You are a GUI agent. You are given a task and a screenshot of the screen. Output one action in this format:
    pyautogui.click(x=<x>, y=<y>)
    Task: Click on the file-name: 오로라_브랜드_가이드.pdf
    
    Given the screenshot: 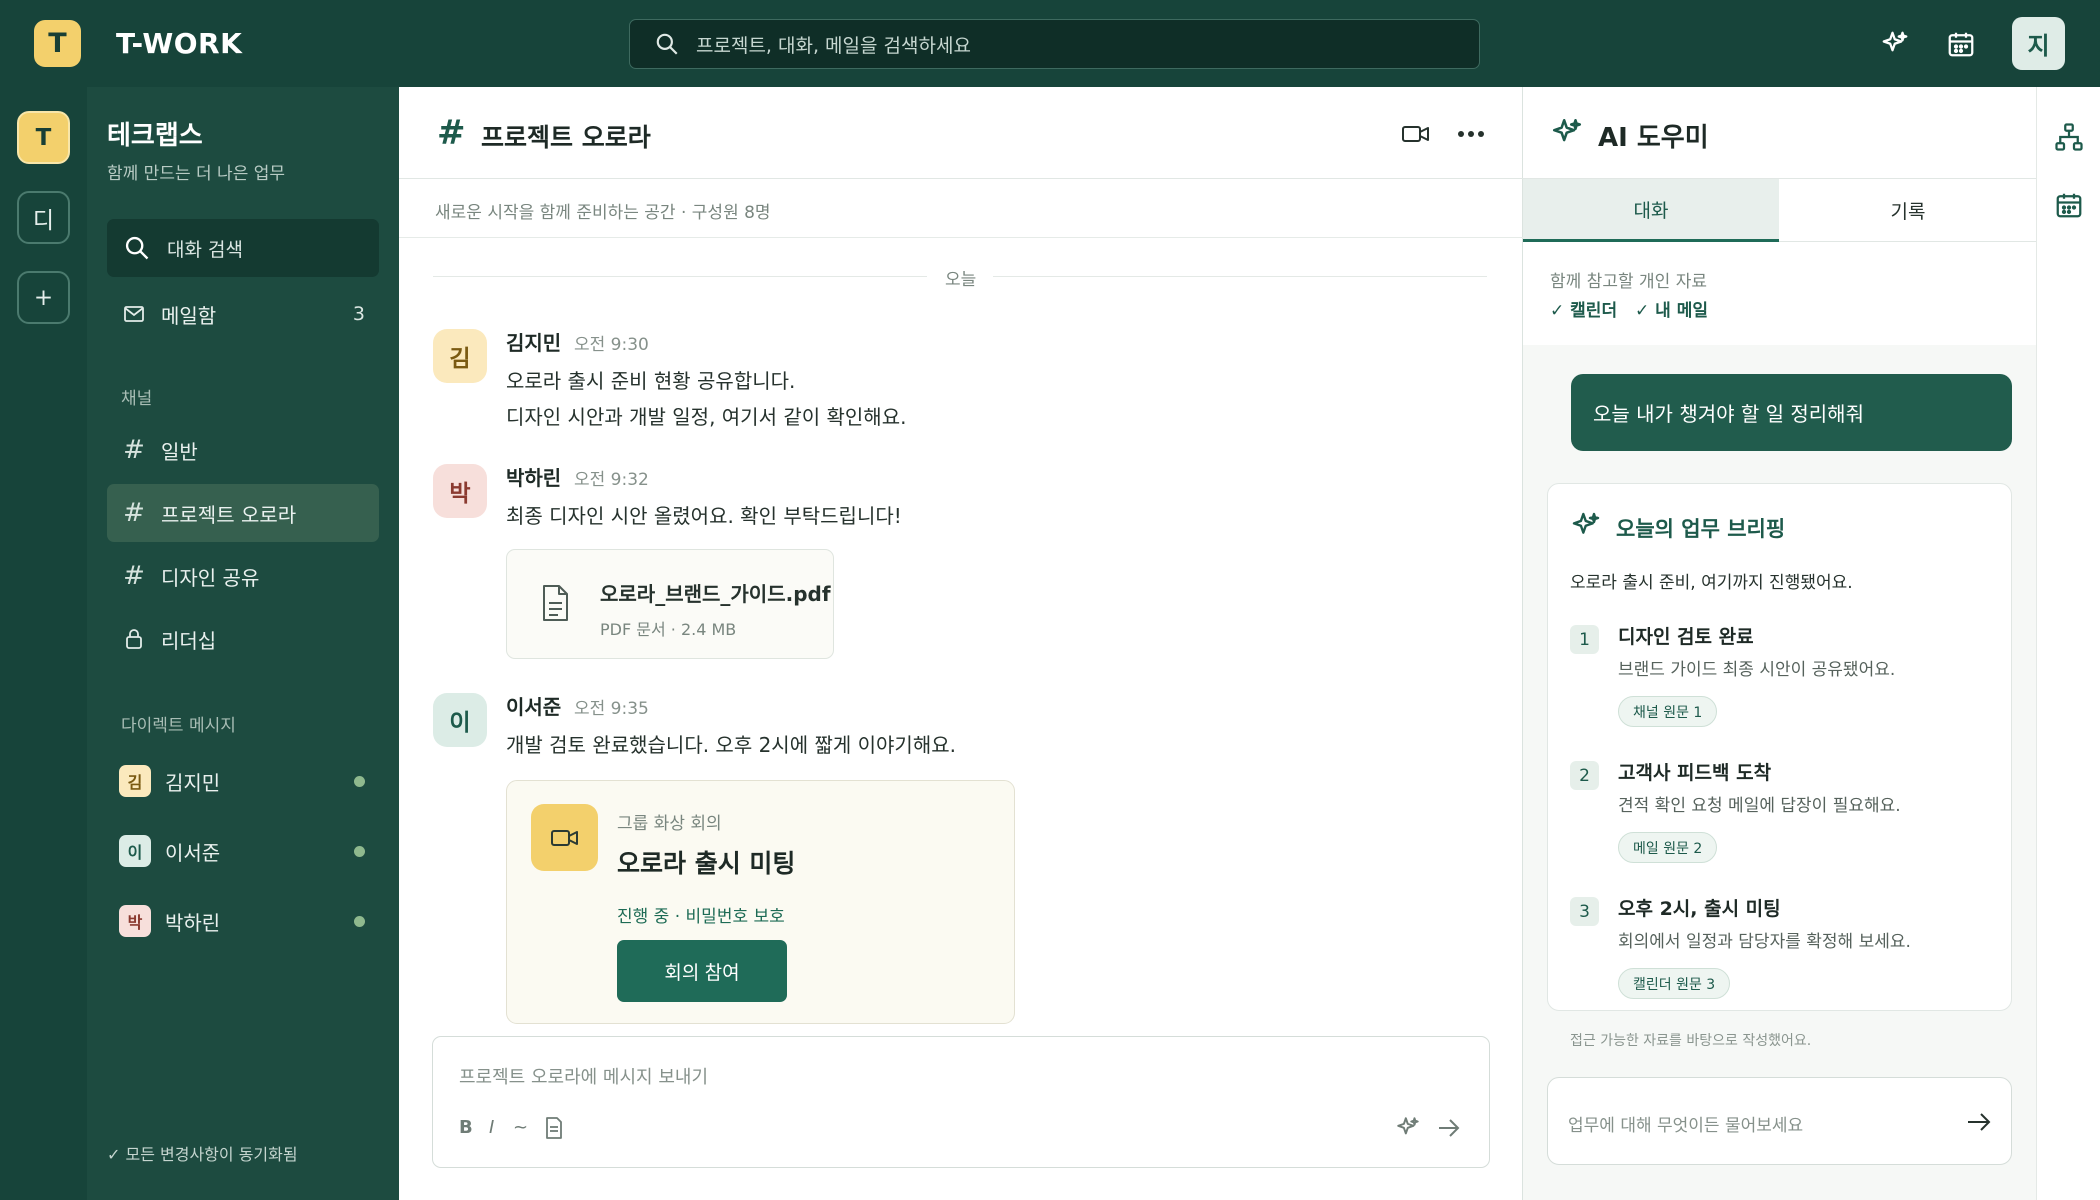 What is the action you would take?
    pyautogui.click(x=715, y=594)
    